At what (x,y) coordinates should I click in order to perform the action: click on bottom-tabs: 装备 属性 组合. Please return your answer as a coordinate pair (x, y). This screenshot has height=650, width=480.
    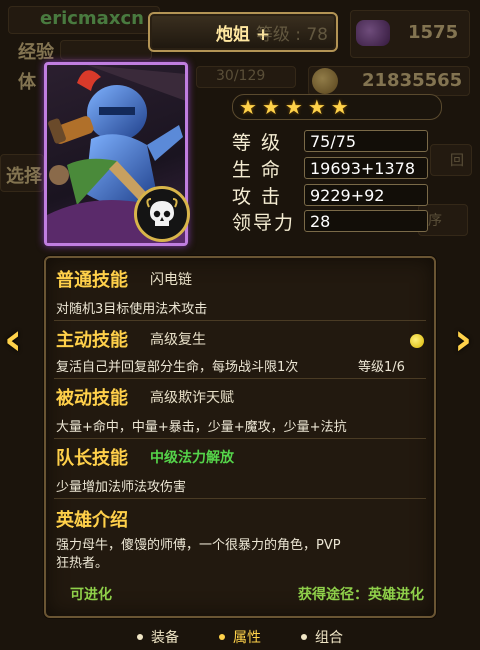
    Looking at the image, I should click on (240, 637).